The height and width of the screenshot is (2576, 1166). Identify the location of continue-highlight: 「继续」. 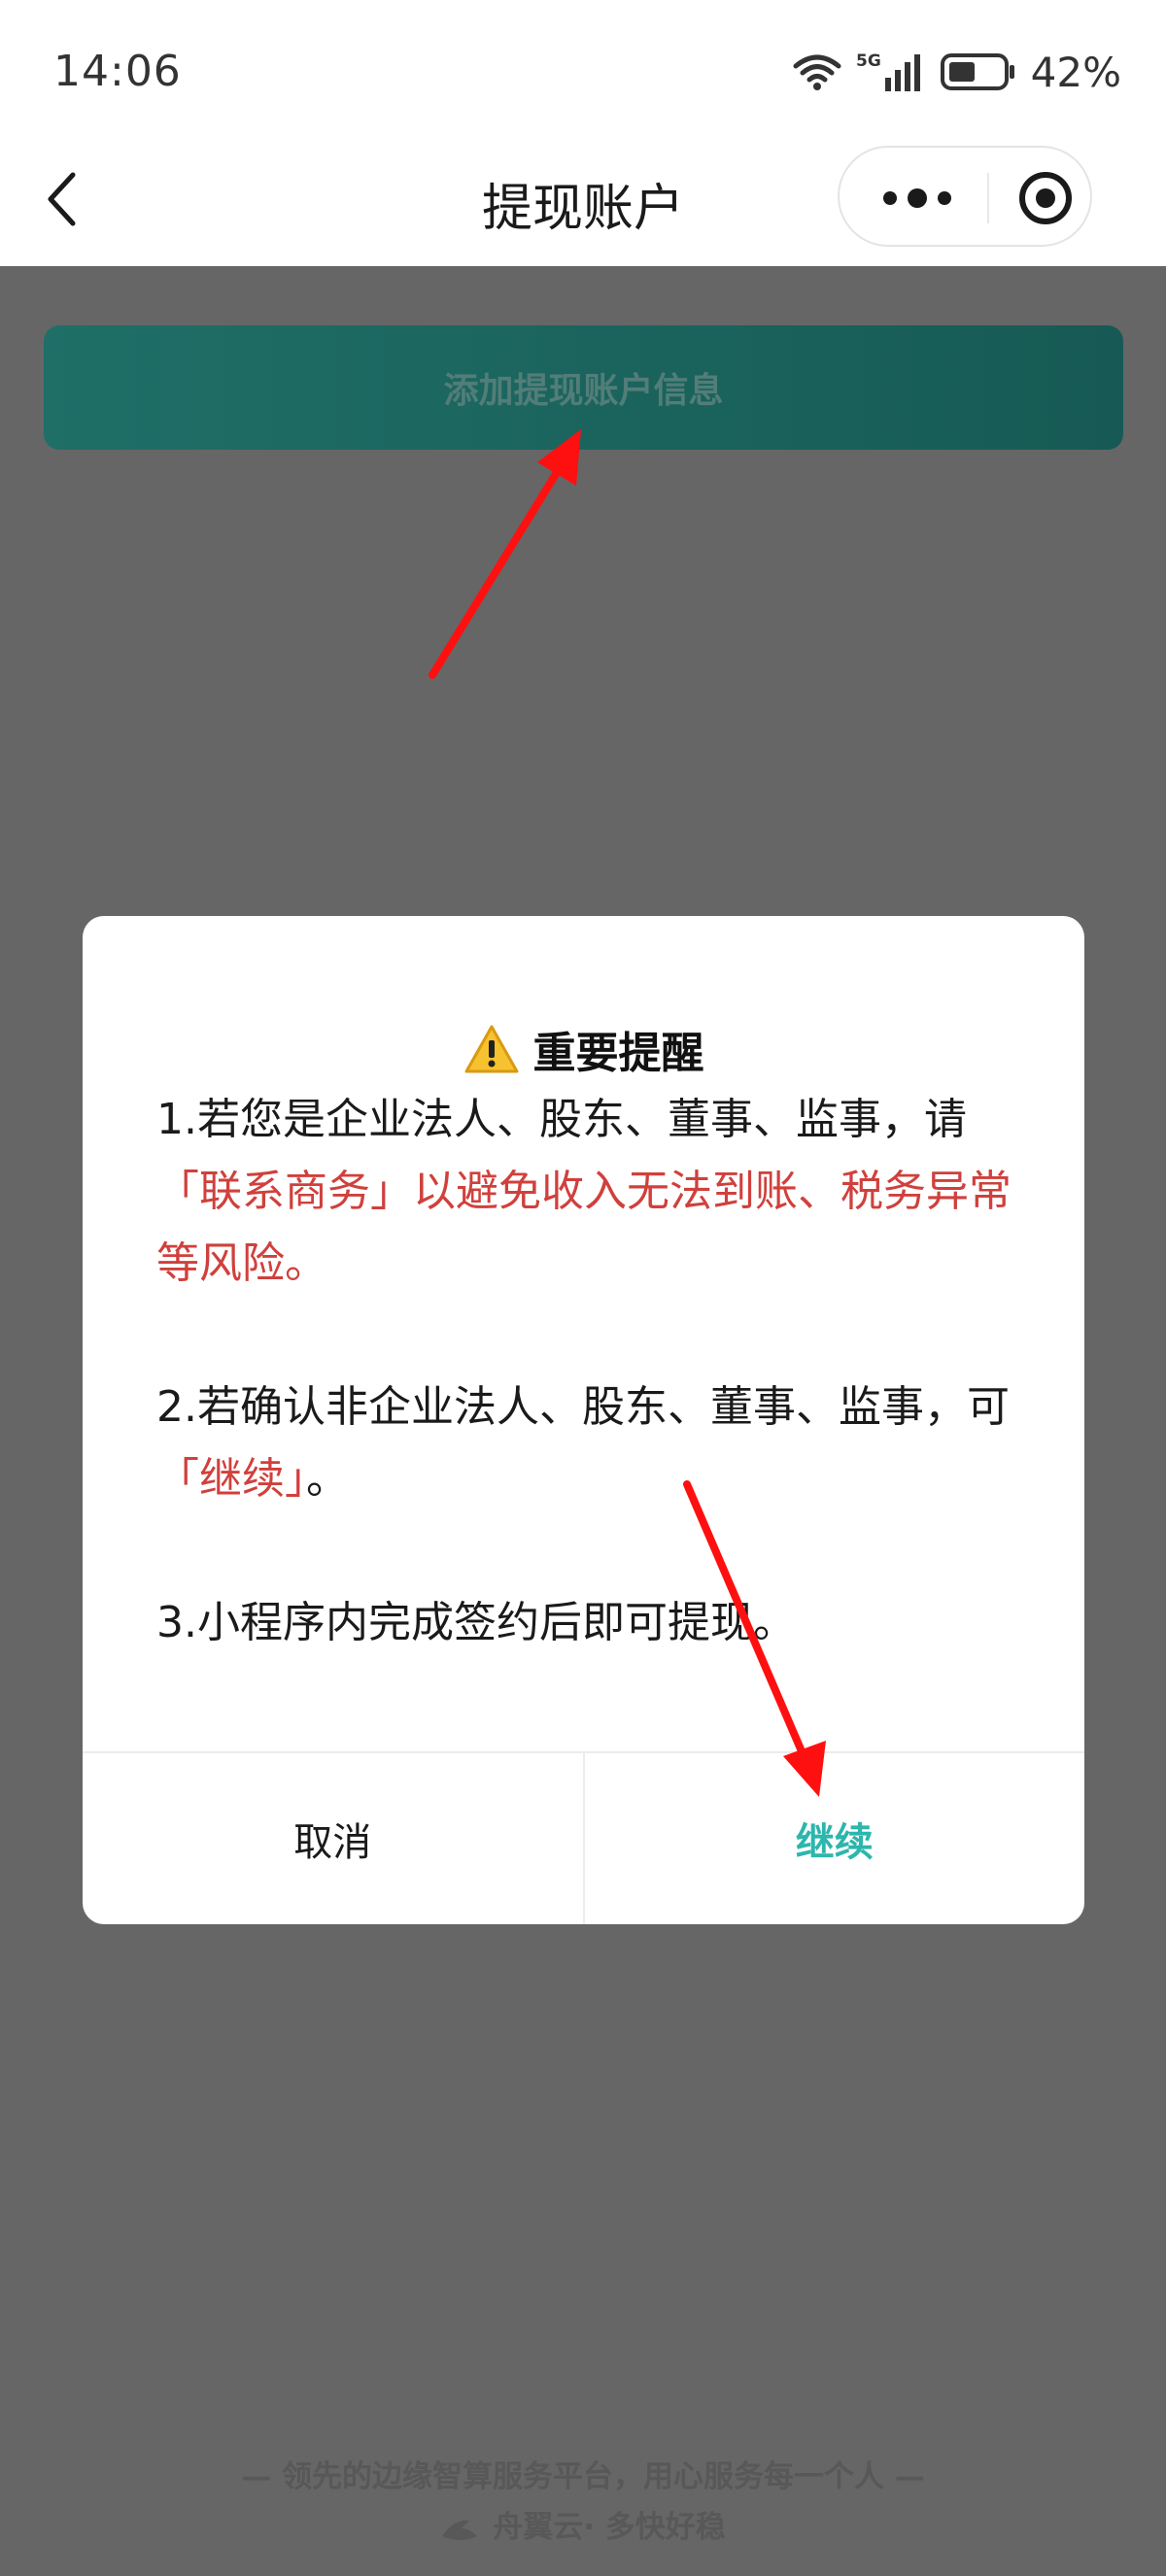
(231, 1479).